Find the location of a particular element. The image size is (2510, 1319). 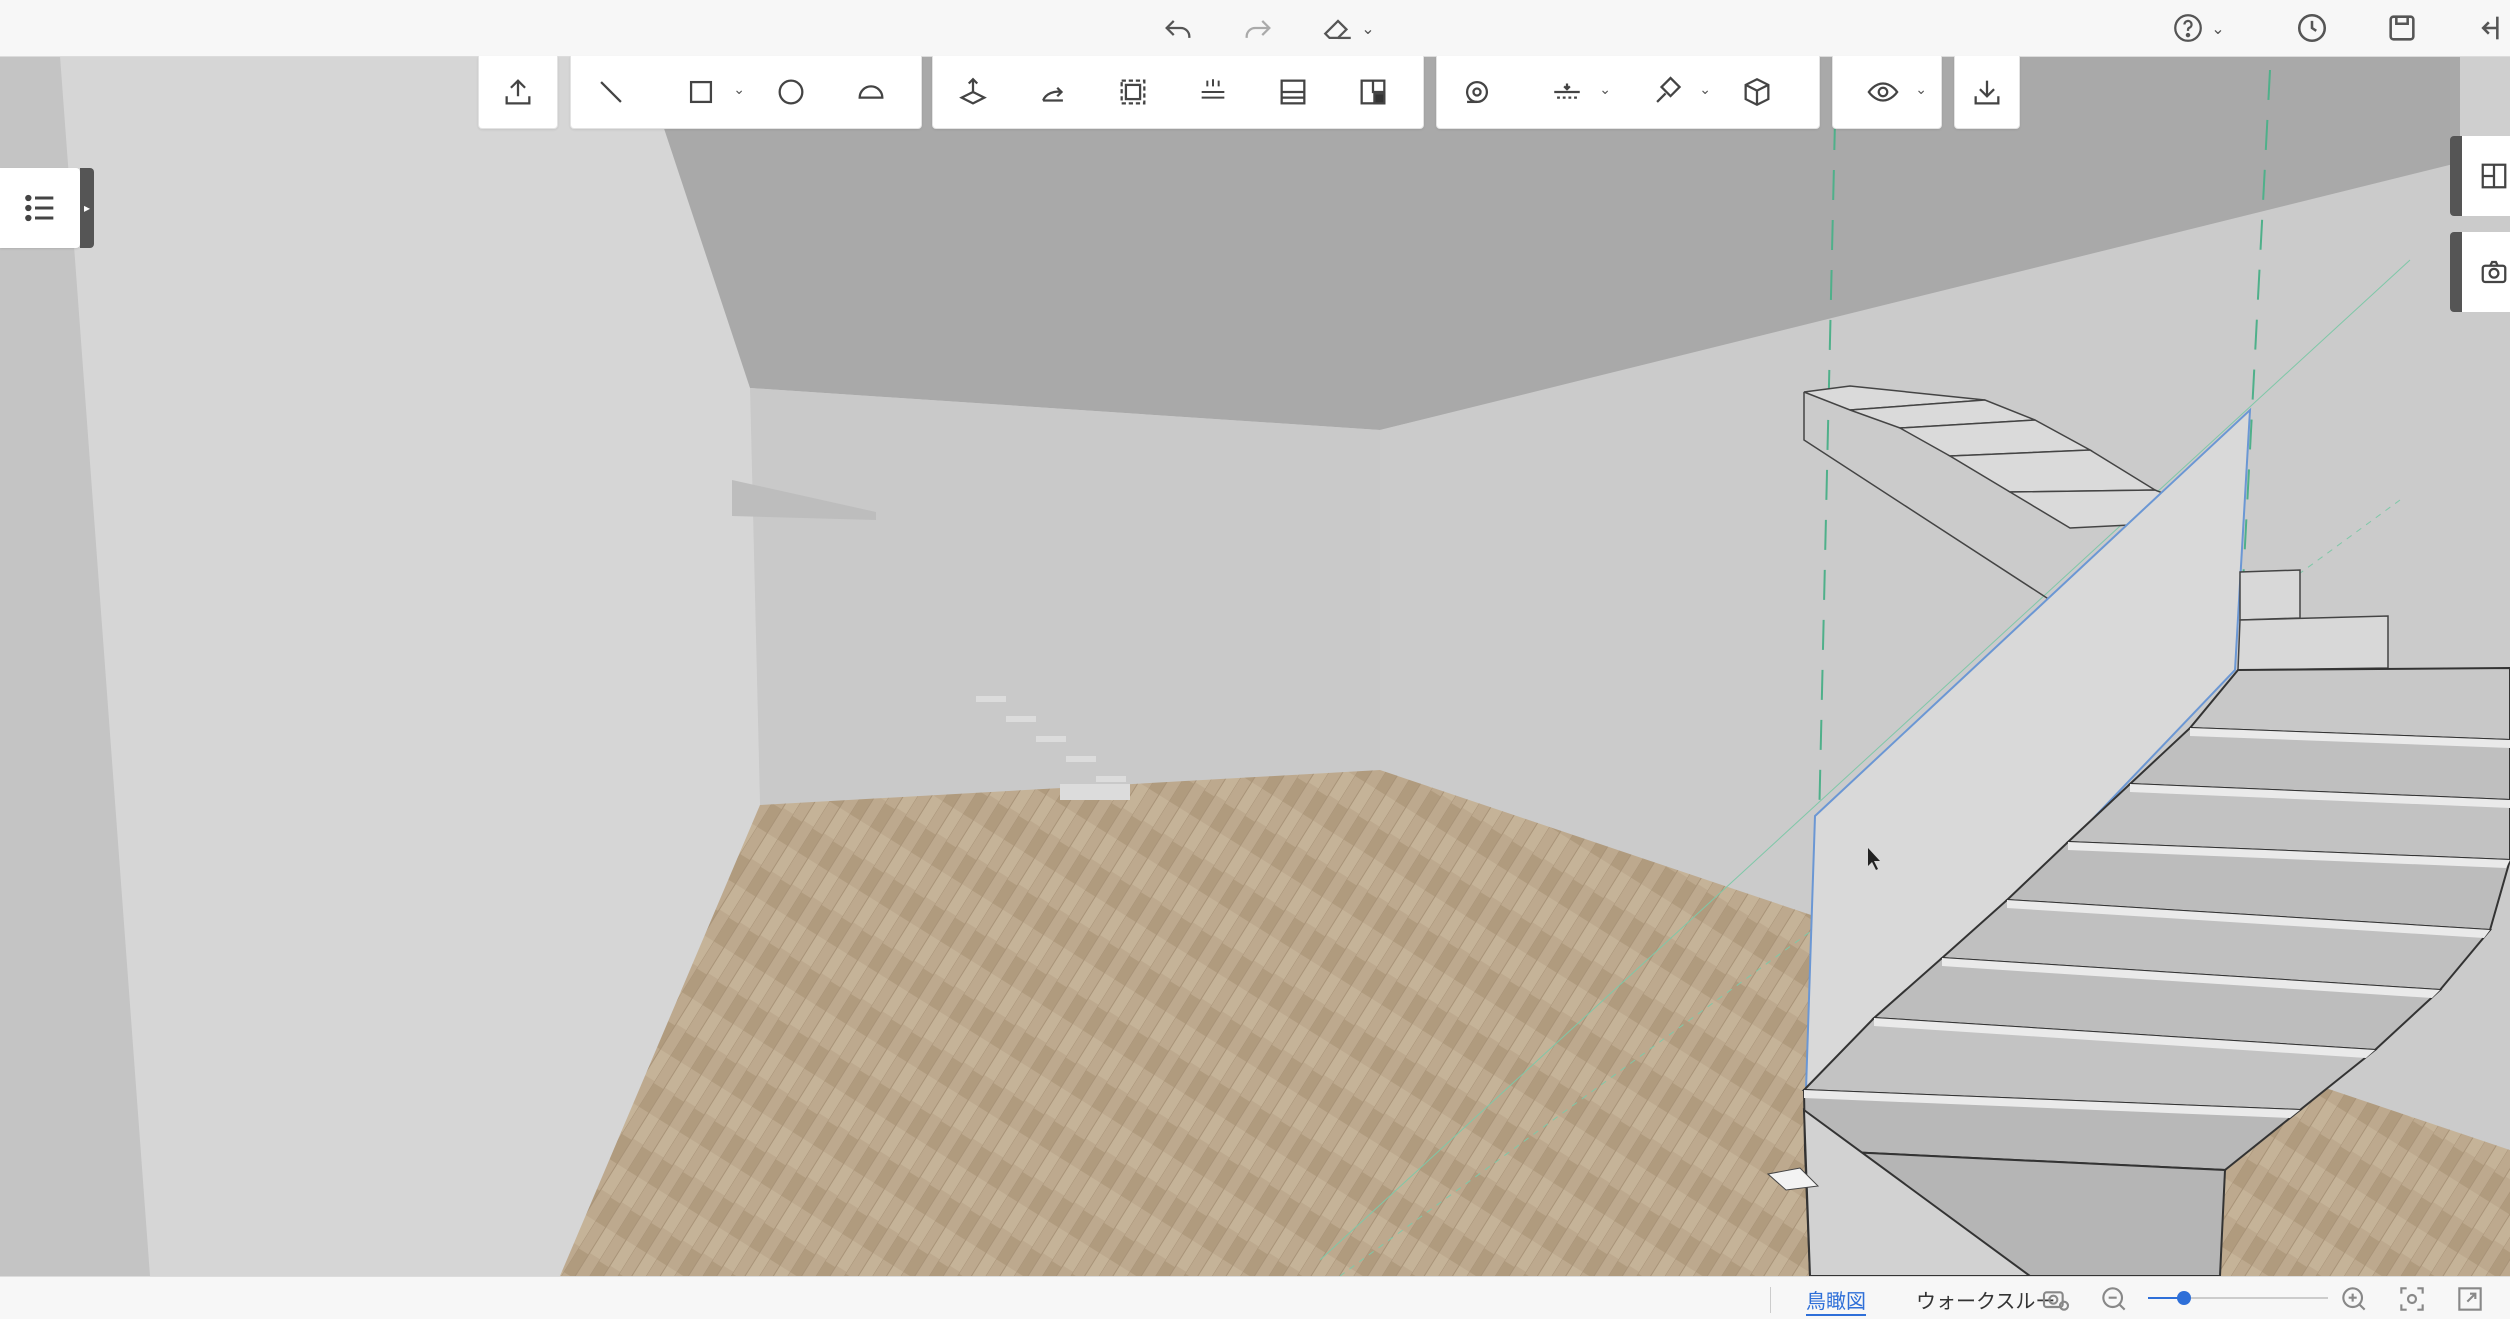

help-button: ⌄ is located at coordinates (2198, 28).